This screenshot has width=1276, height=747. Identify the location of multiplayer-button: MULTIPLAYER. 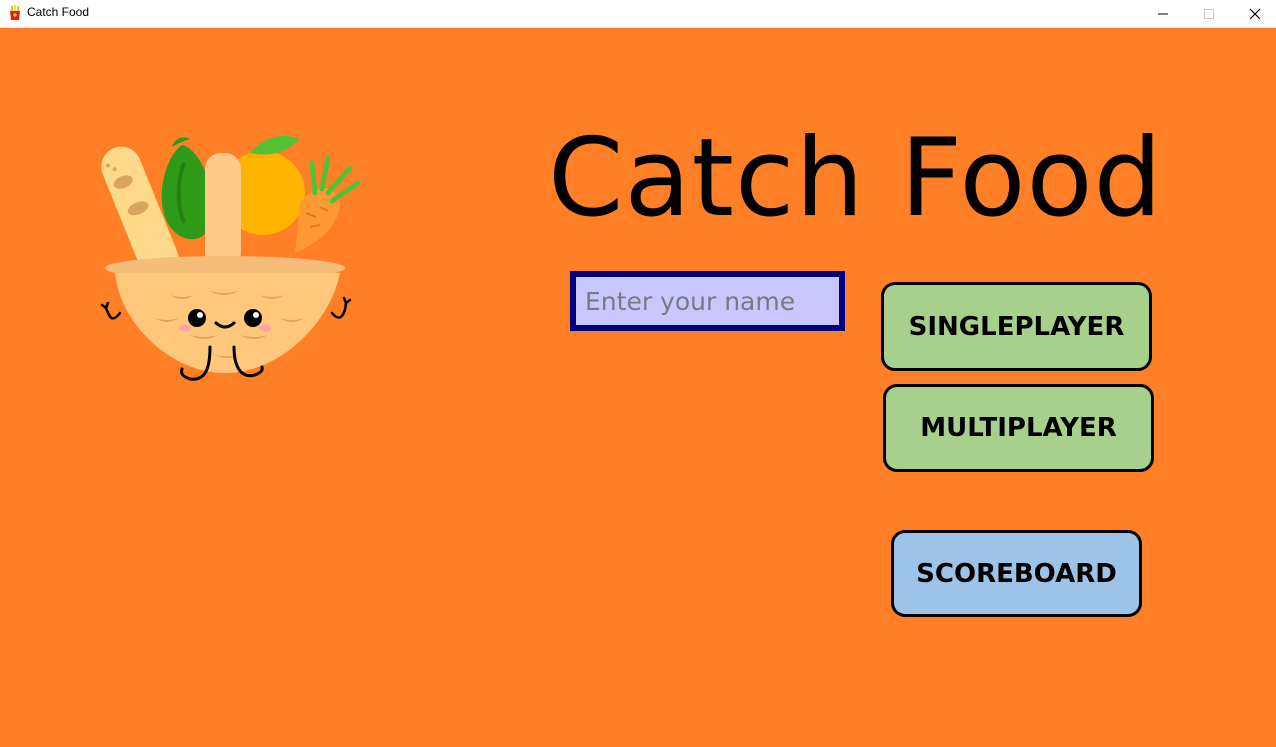
(1018, 428).